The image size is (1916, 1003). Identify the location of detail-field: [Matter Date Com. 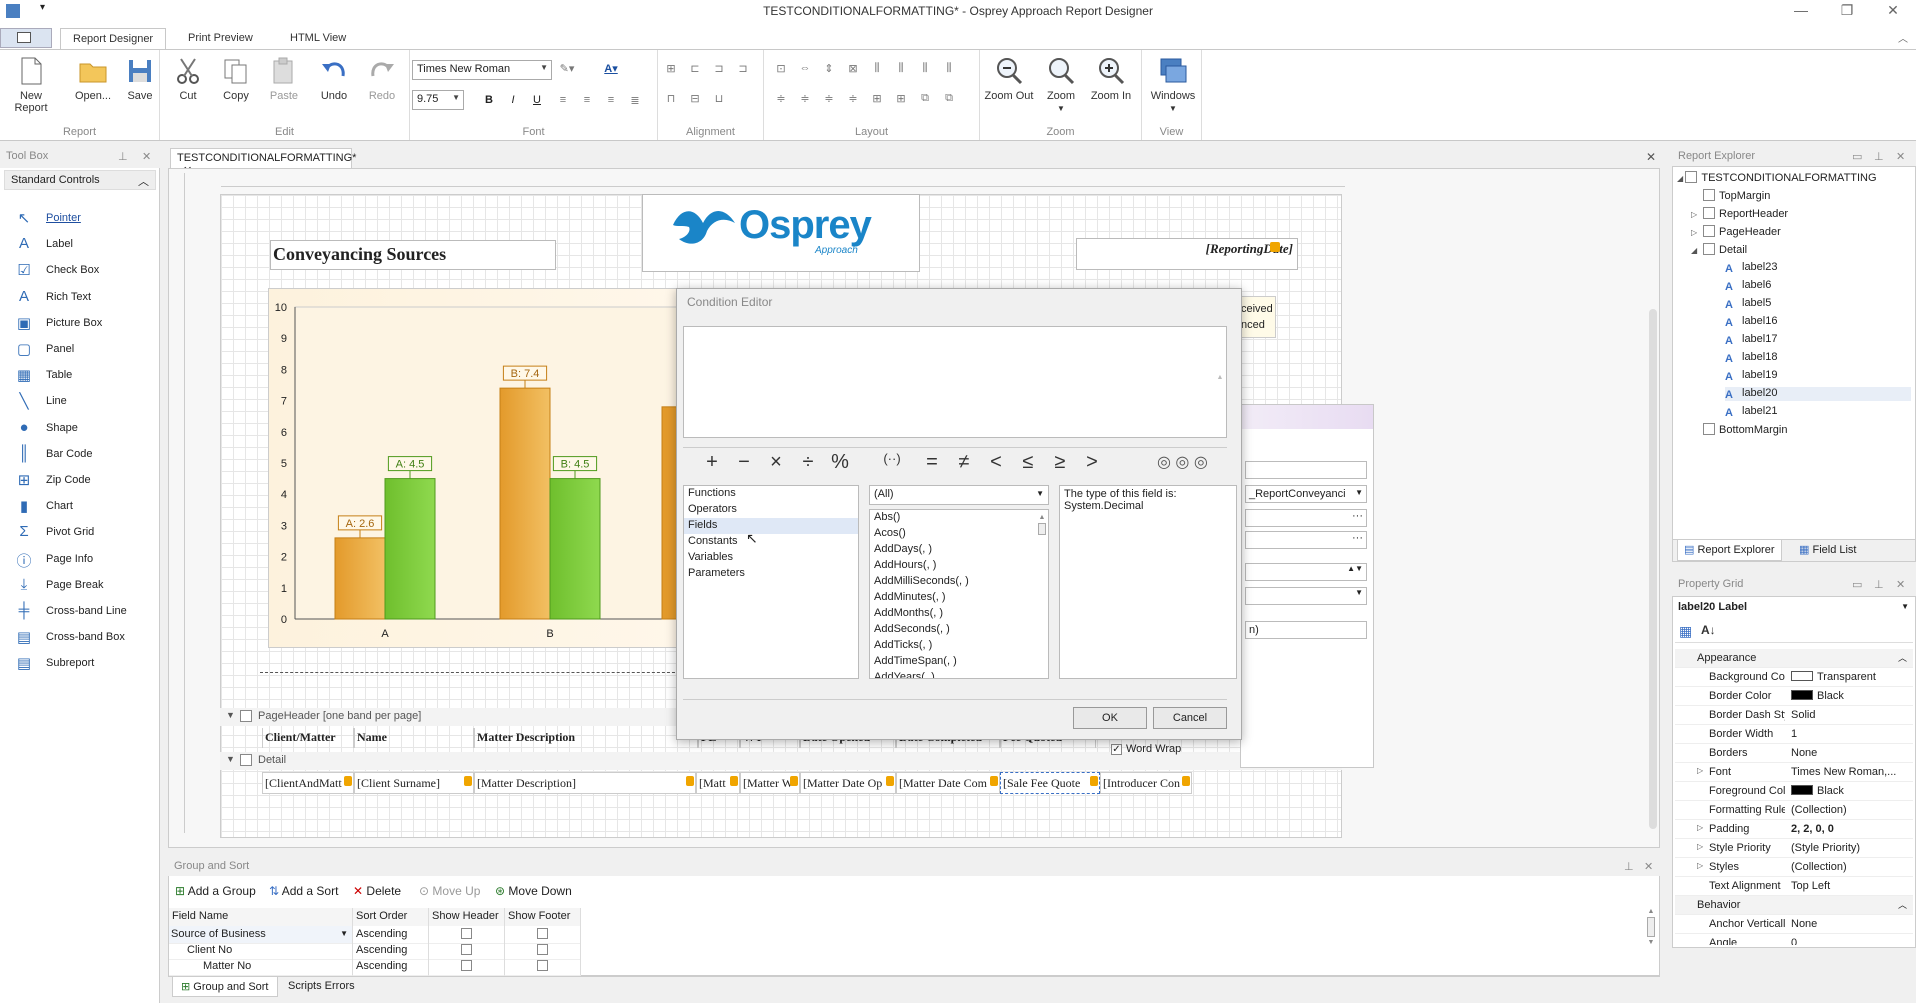
(948, 783).